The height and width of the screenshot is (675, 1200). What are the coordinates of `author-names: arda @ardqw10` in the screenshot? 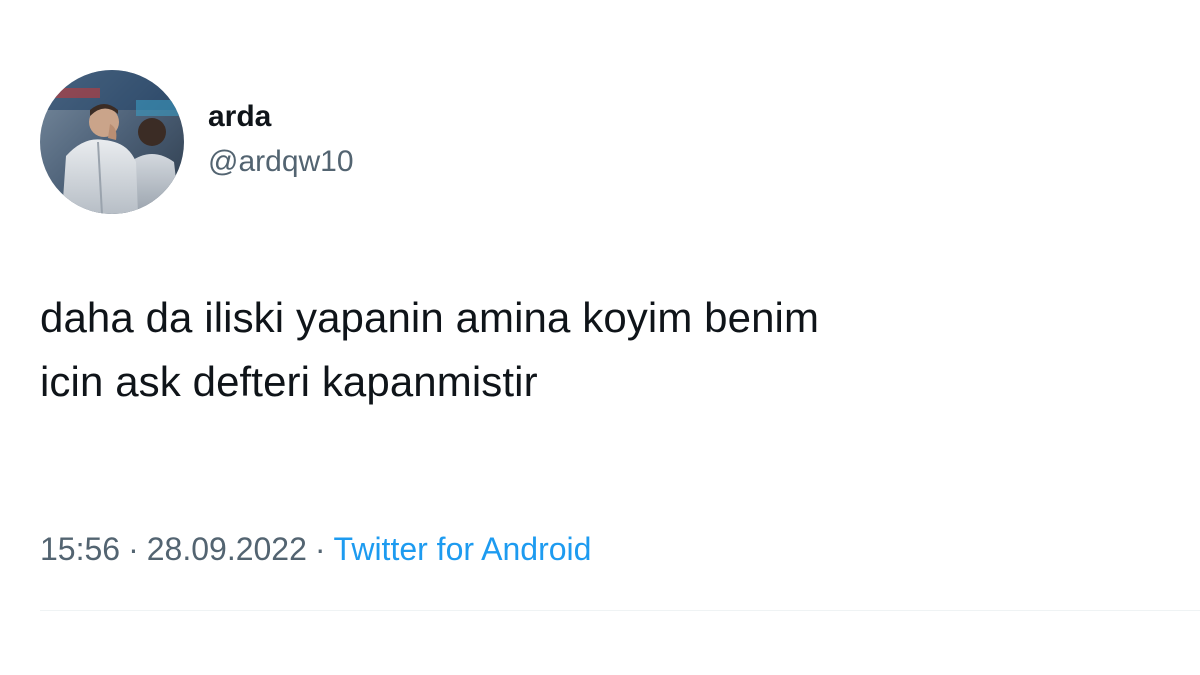 It's located at (281, 140).